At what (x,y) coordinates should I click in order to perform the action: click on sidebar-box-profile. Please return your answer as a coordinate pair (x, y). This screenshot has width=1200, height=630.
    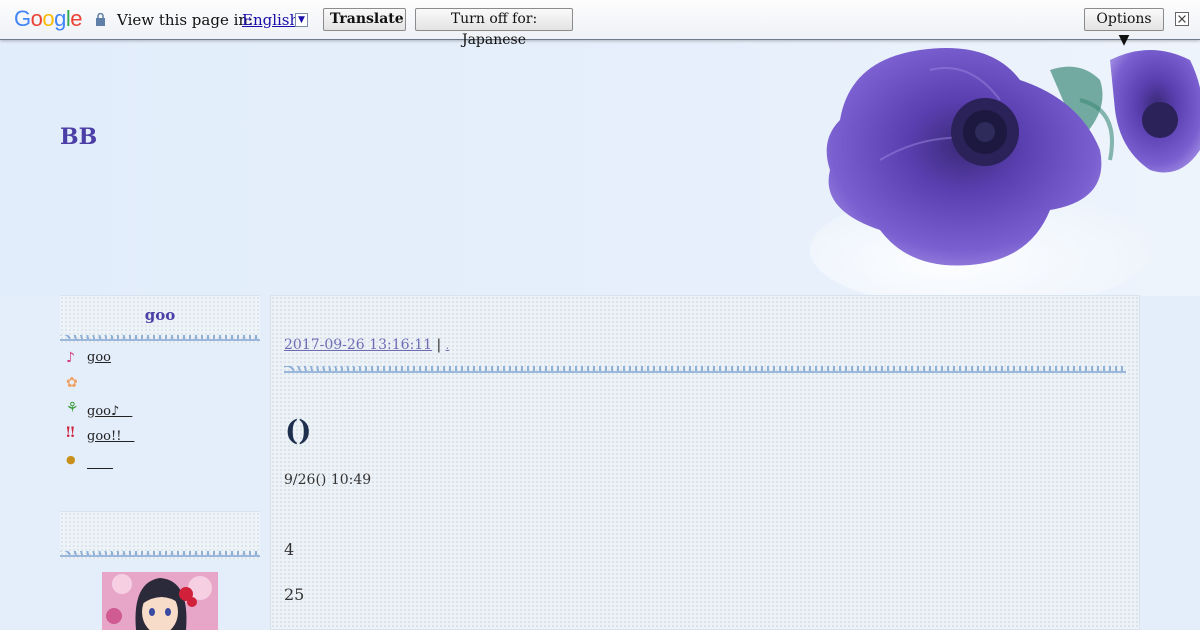
    Looking at the image, I should click on (160, 535).